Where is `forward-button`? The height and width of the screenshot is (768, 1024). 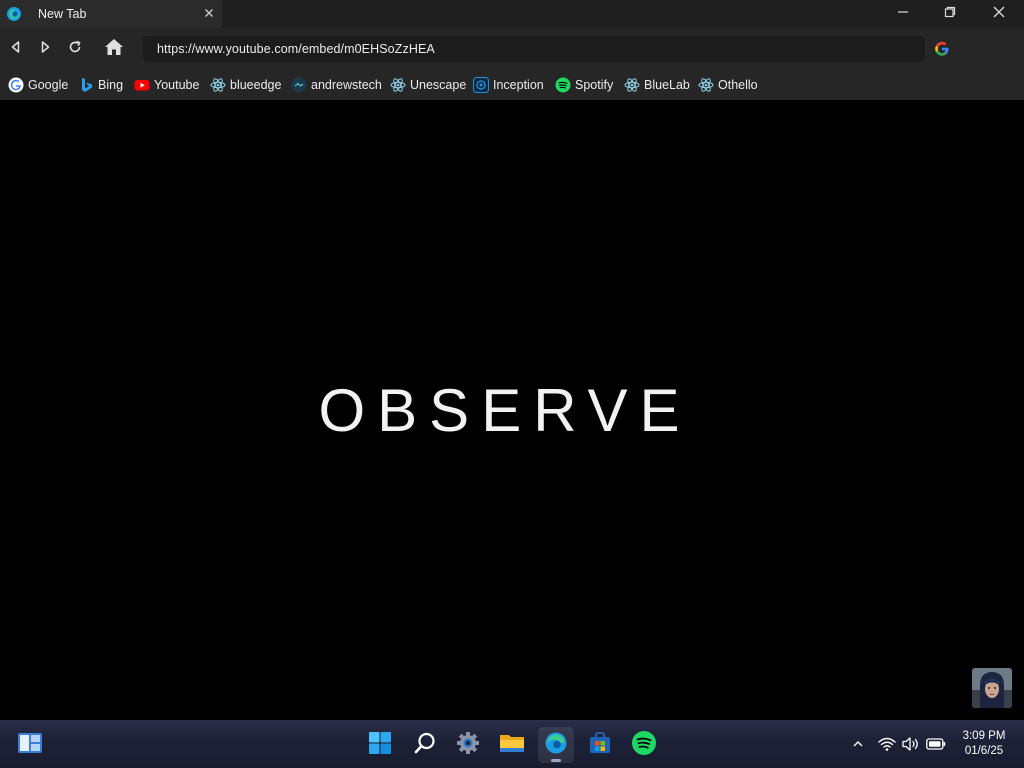
forward-button is located at coordinates (45, 49).